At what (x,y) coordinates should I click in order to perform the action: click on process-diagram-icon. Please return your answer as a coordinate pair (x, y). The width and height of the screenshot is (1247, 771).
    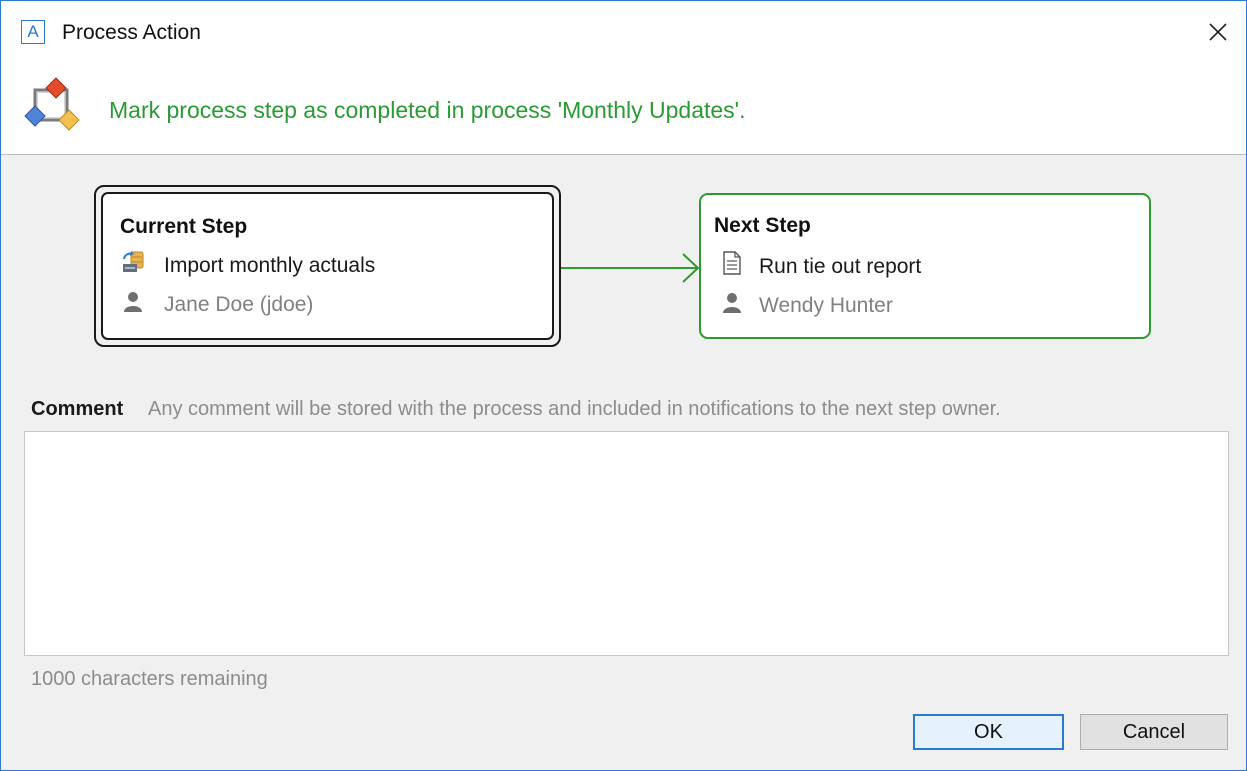
    Looking at the image, I should click on (52, 104).